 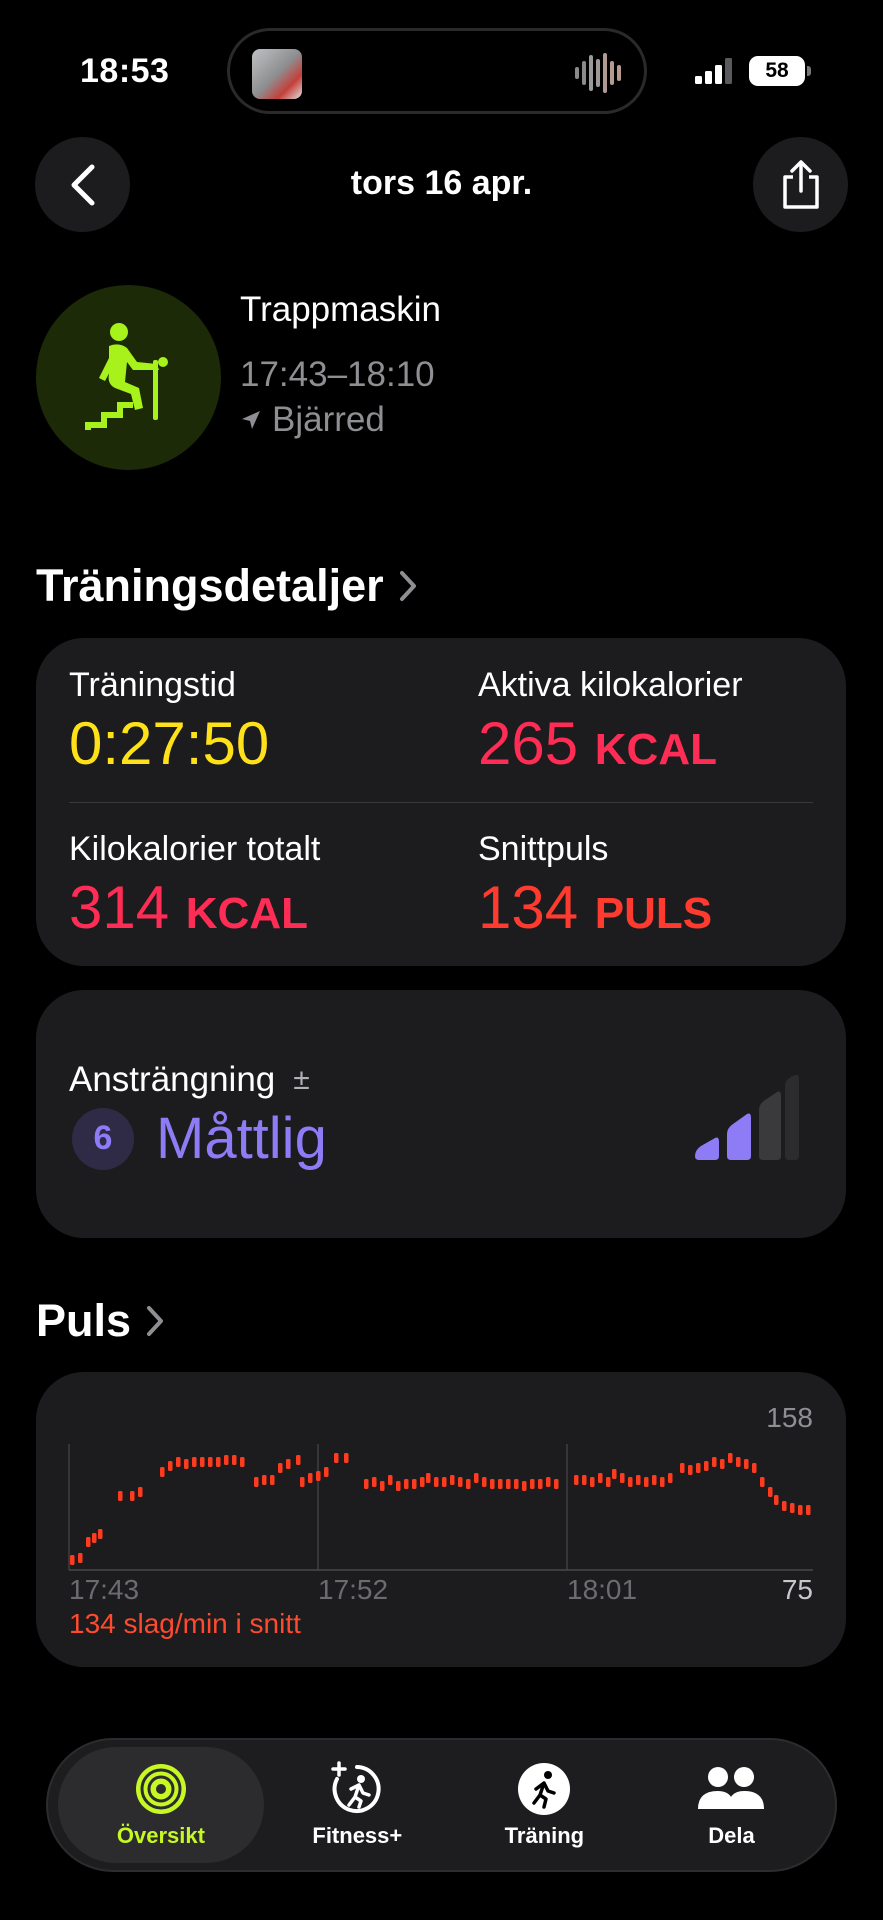 What do you see at coordinates (789, 1417) in the screenshot?
I see `heart-rate-max-label: 158` at bounding box center [789, 1417].